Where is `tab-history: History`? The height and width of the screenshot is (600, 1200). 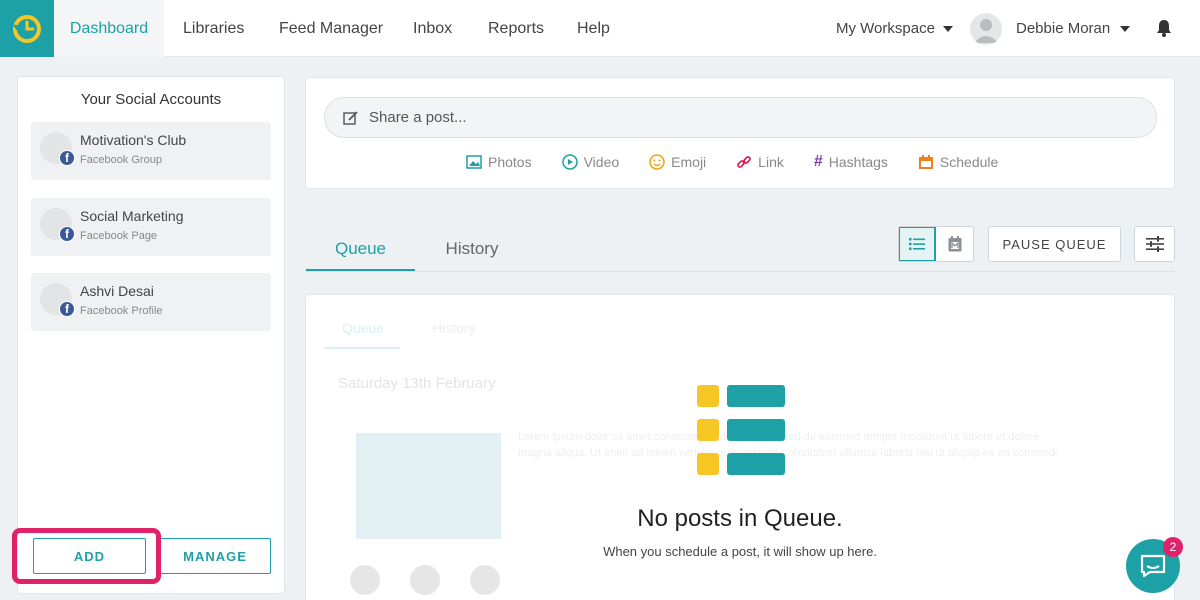
tab-history: History is located at coordinates (472, 249).